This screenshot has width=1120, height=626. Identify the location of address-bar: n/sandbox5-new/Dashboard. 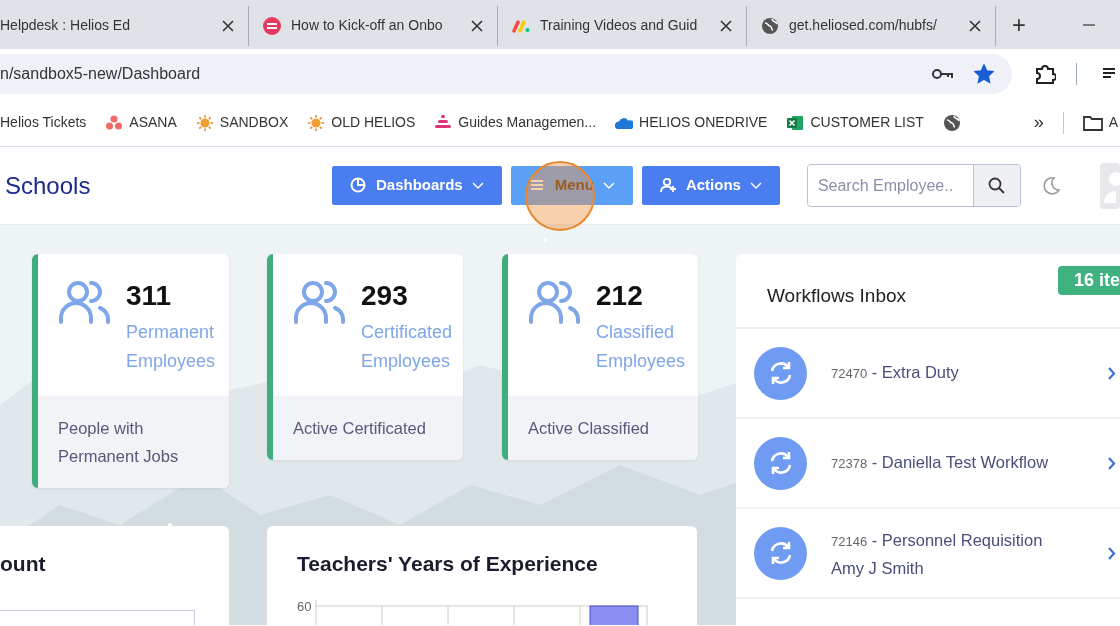
(506, 74).